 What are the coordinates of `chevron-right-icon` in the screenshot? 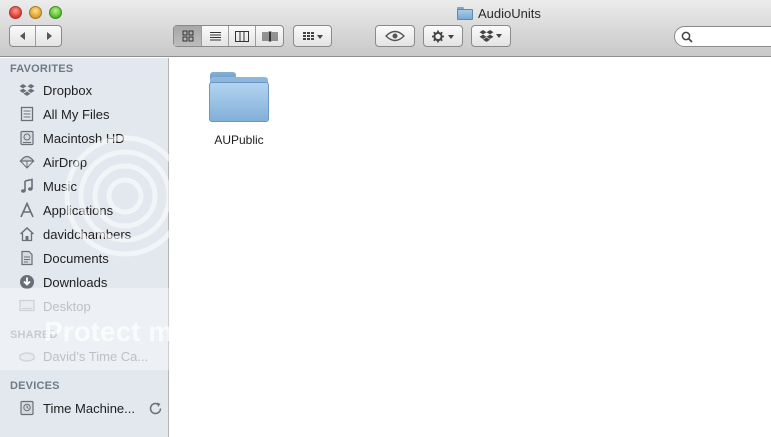 It's located at (49, 36).